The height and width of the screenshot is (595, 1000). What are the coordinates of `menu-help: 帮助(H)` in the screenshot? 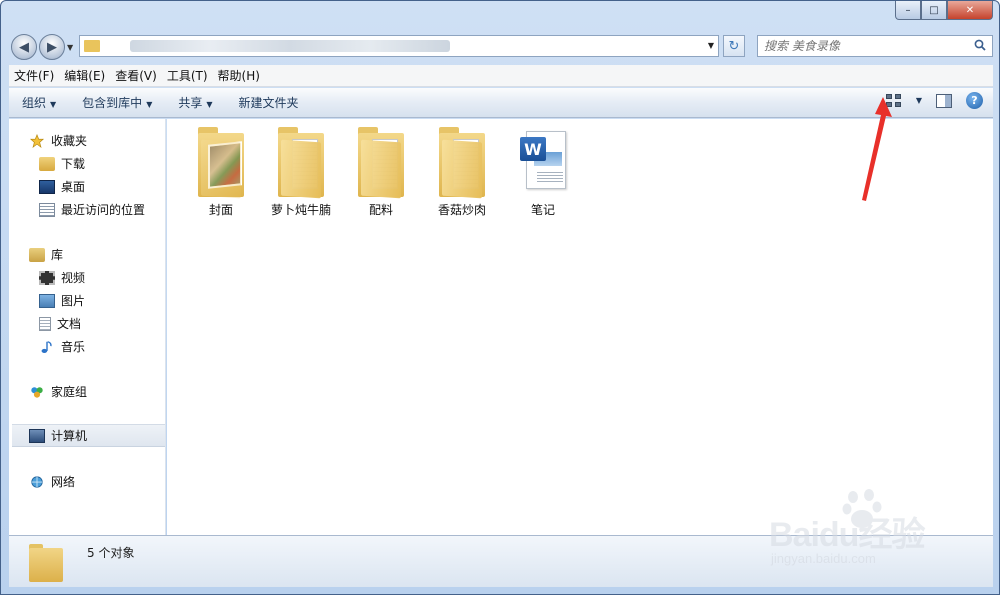 It's located at (239, 76).